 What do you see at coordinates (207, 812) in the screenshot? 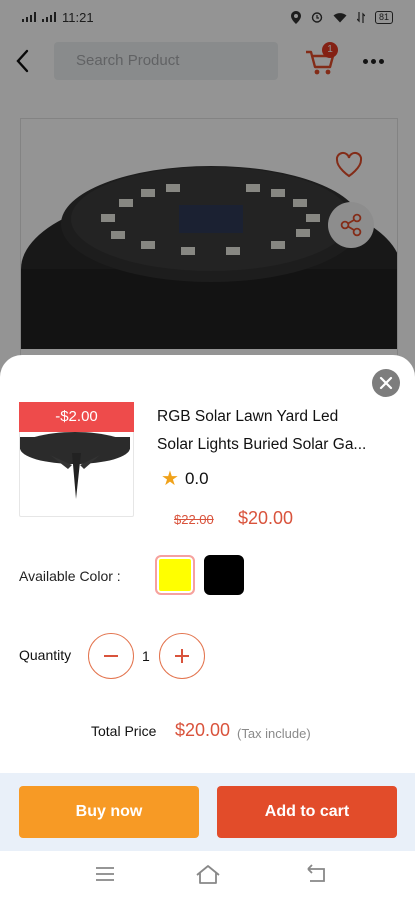
I see `action-bar: Buy now Add to cart` at bounding box center [207, 812].